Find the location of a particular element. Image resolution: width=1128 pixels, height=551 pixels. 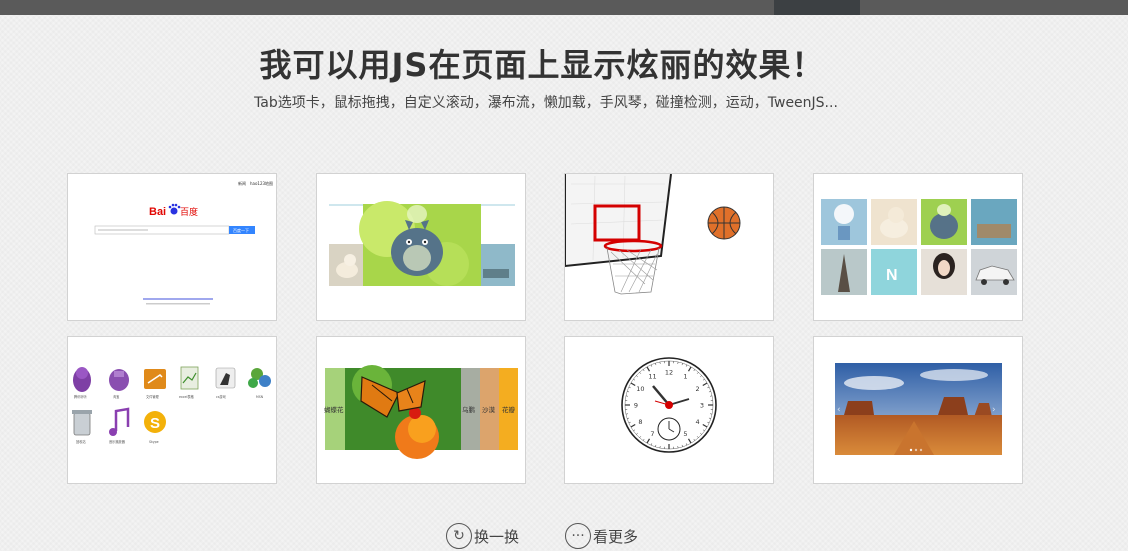

baidu-nav-hao123: hao123 is located at coordinates (258, 183).